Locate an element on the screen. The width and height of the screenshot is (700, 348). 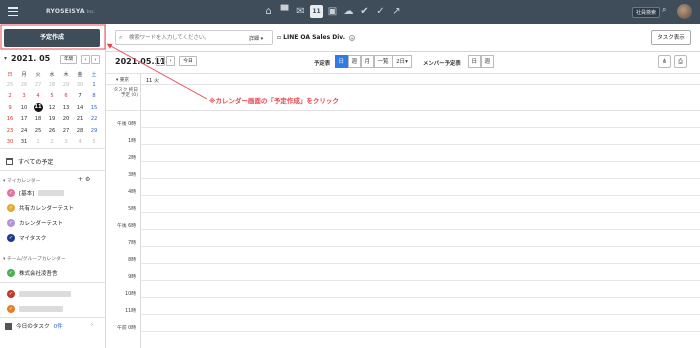
timezone-label: ▾ 東京 is located at coordinates (122, 80).